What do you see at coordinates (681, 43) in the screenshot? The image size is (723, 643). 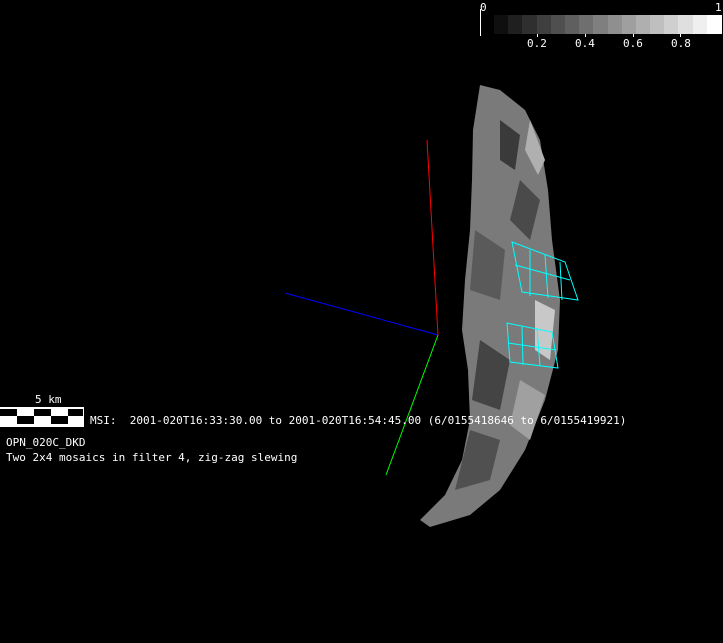 I see `colorbar-tick-label: 0.8` at bounding box center [681, 43].